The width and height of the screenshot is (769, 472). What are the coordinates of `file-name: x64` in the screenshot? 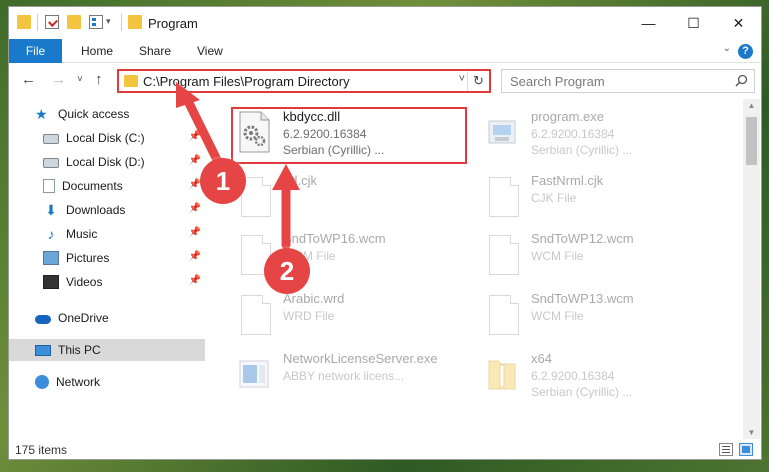 It's located at (541, 358).